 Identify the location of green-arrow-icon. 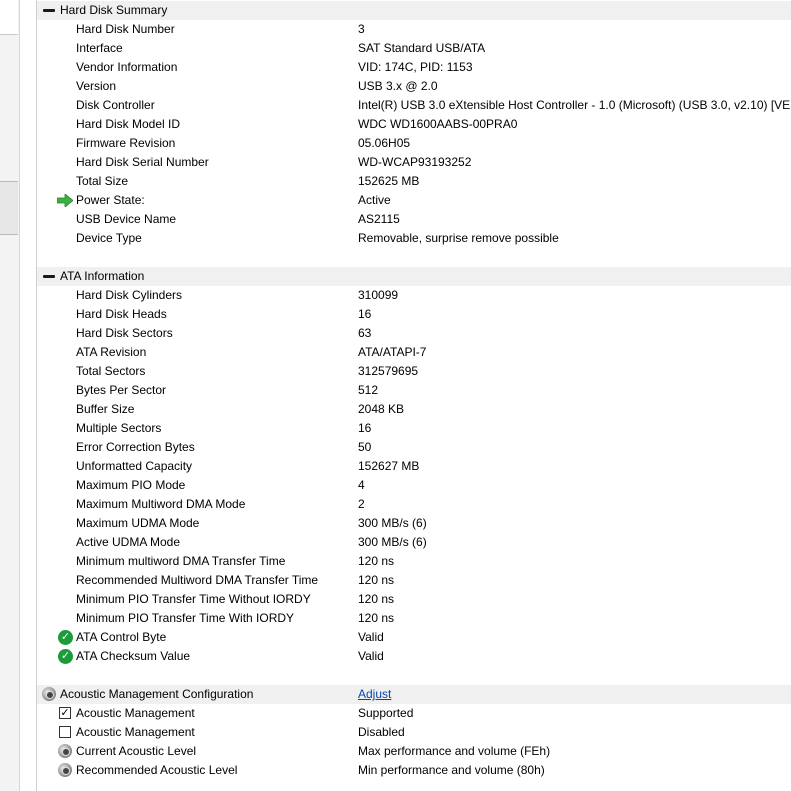
(65, 200).